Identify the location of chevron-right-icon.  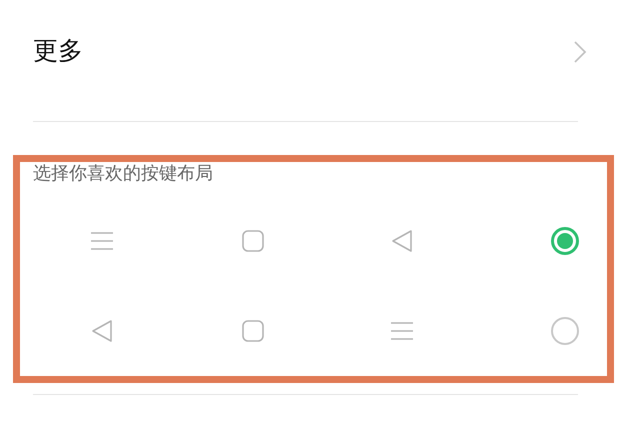
(580, 52).